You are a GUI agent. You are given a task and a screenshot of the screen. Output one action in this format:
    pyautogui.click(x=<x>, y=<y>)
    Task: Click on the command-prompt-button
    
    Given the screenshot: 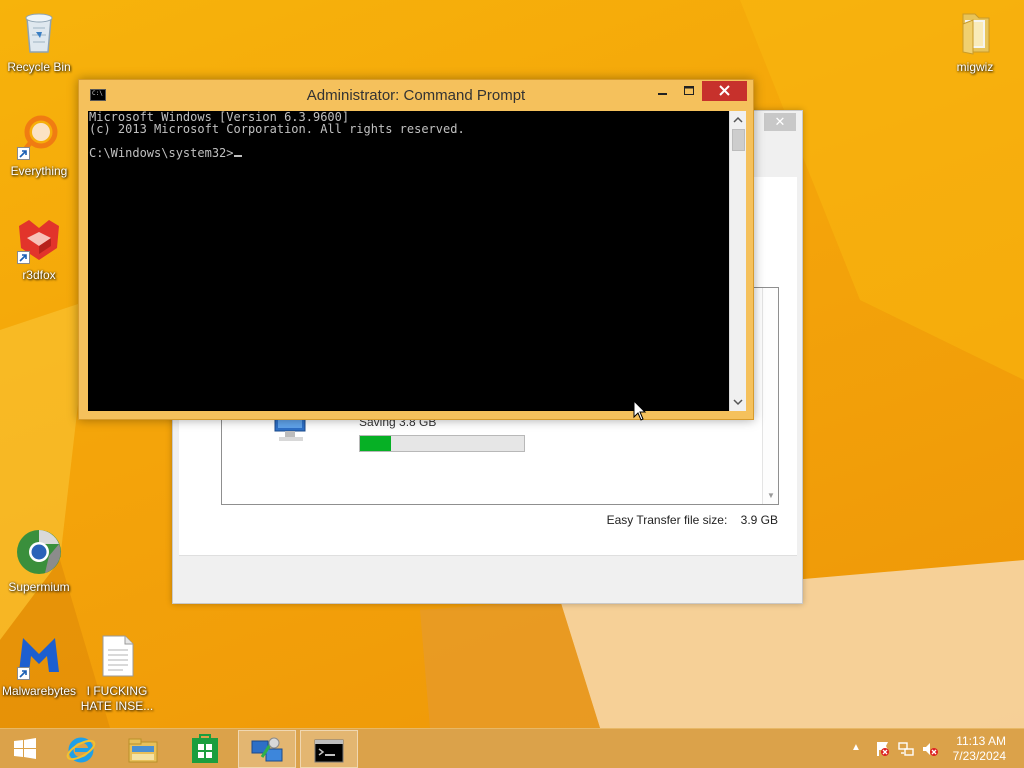 What is the action you would take?
    pyautogui.click(x=329, y=749)
    